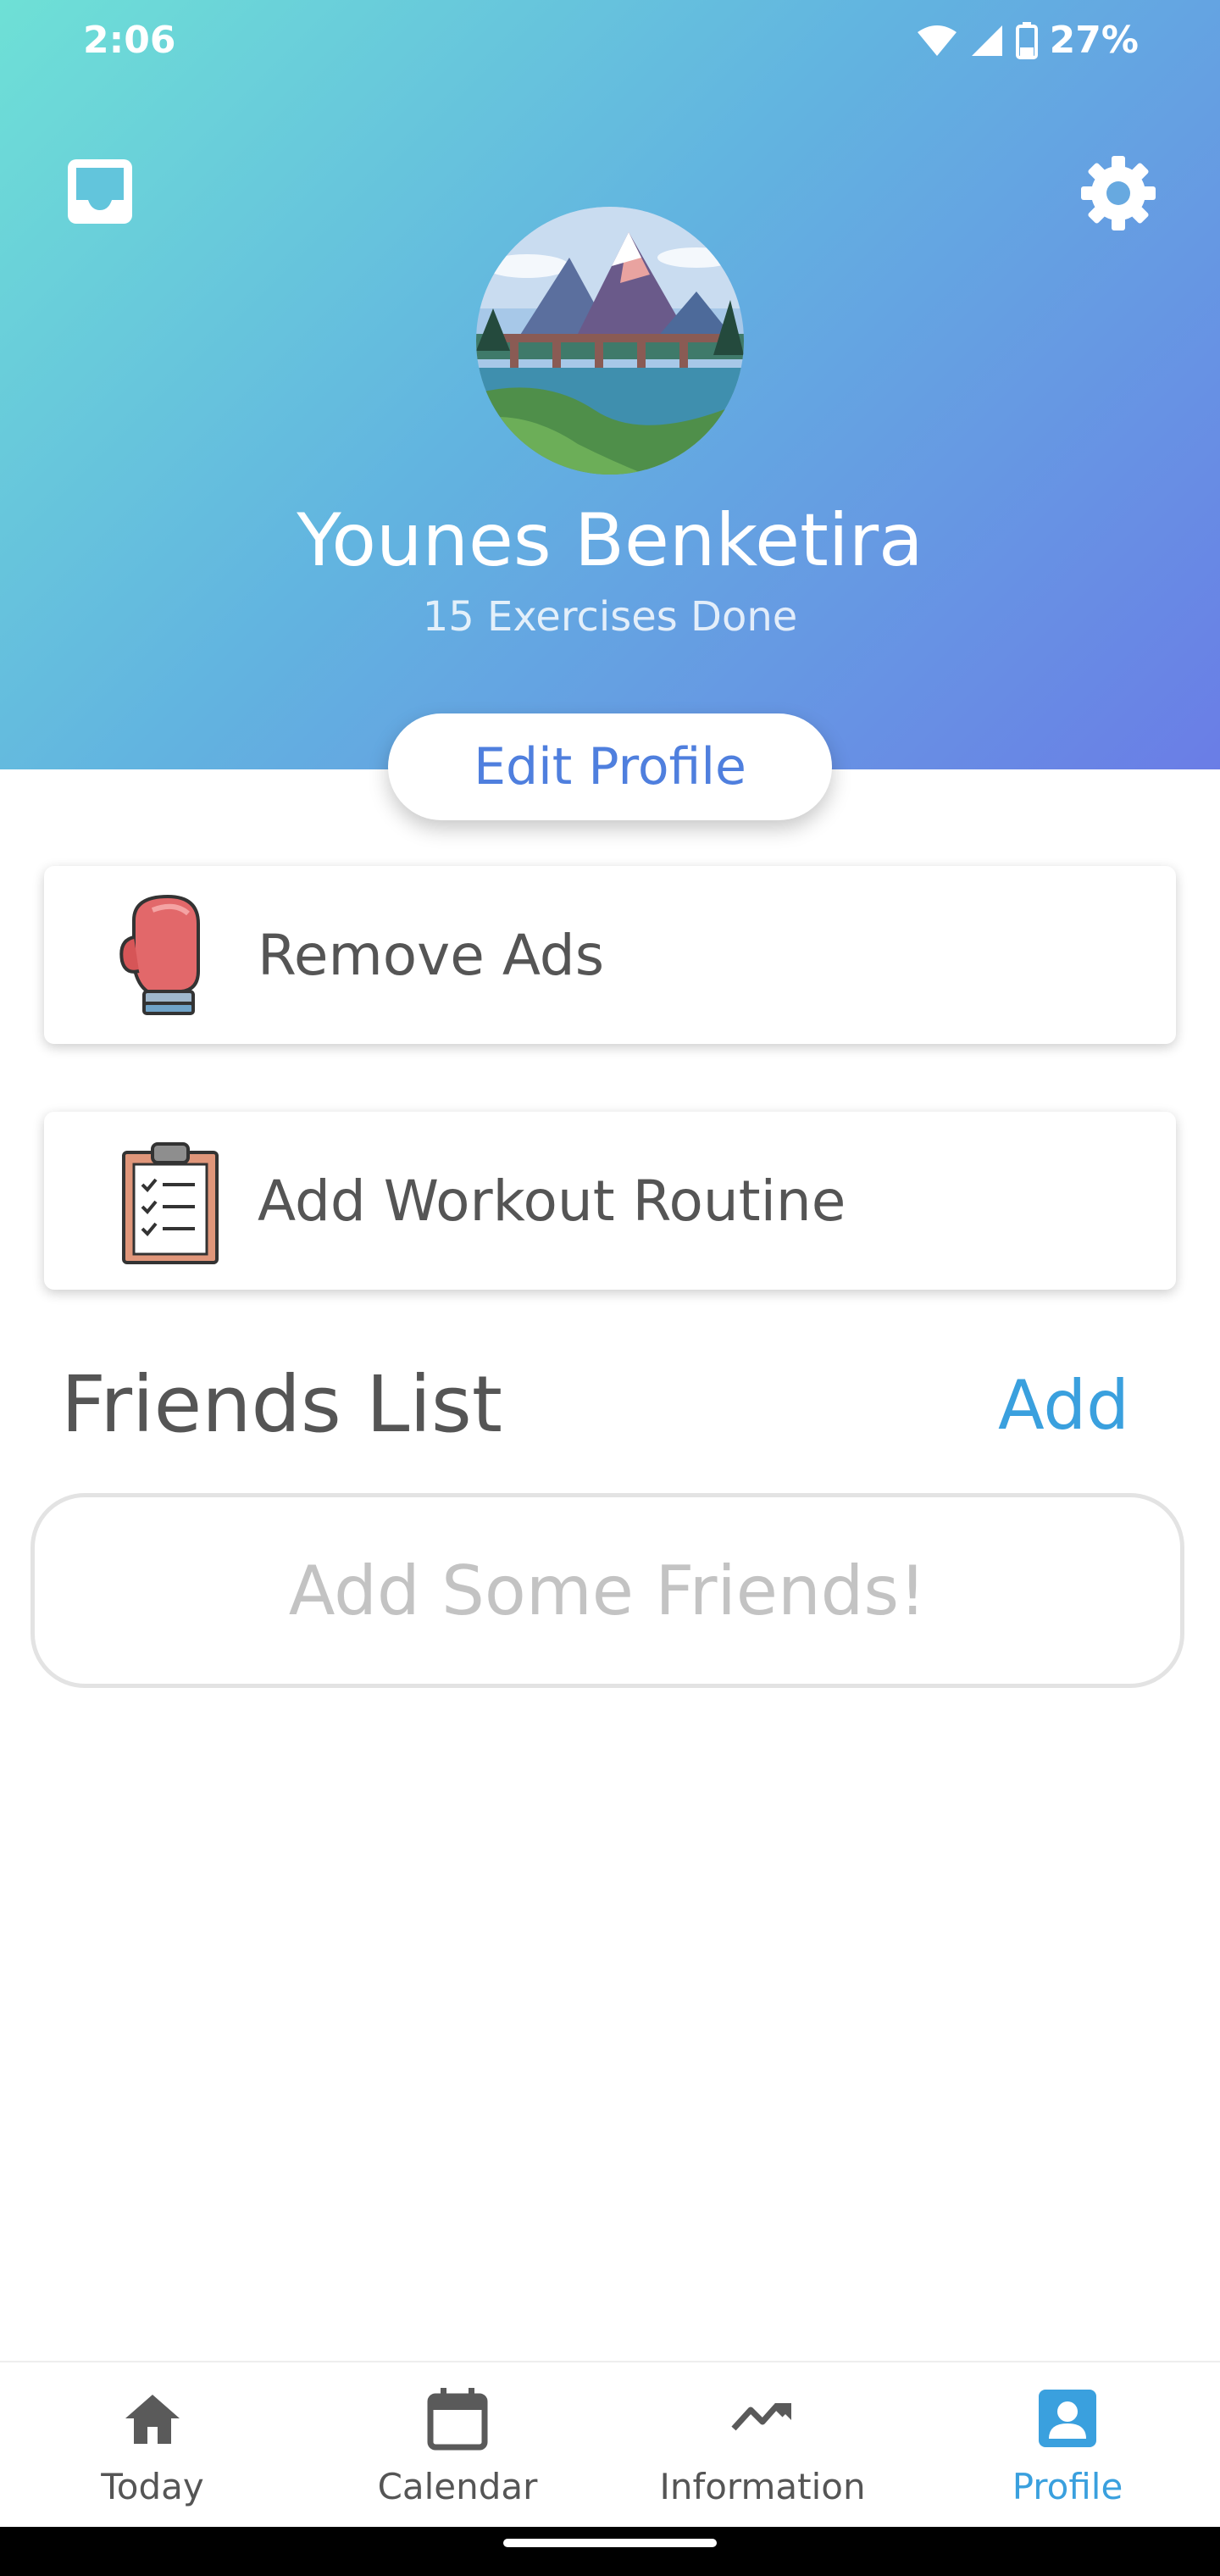  I want to click on home-gesture-handle, so click(610, 2543).